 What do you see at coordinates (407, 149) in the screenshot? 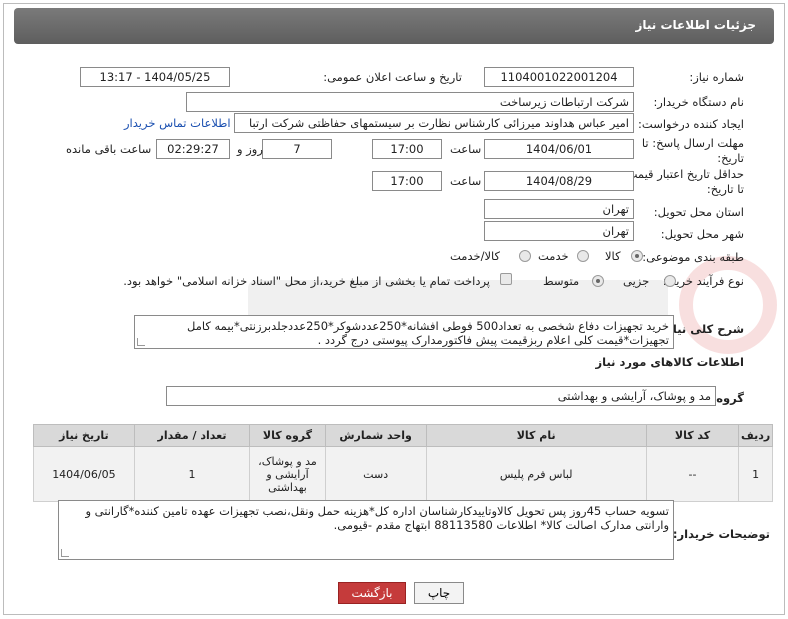
I see `deadline-time-field: 17:00` at bounding box center [407, 149].